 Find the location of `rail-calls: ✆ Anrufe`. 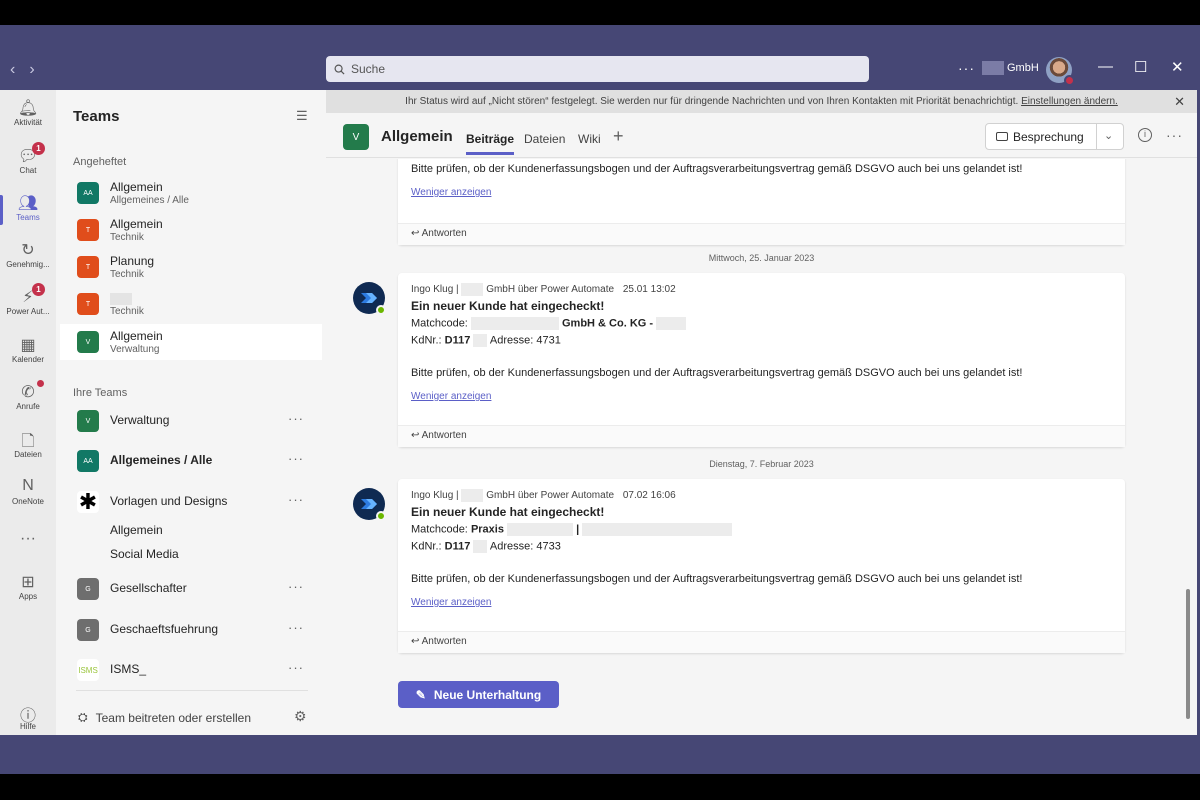

rail-calls: ✆ Anrufe is located at coordinates (28, 395).